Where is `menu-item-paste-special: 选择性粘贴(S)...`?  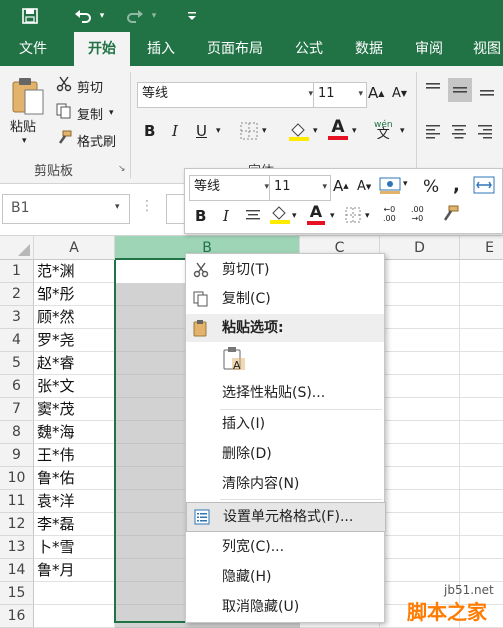
menu-item-paste-special: 选择性粘贴(S)... is located at coordinates (285, 393).